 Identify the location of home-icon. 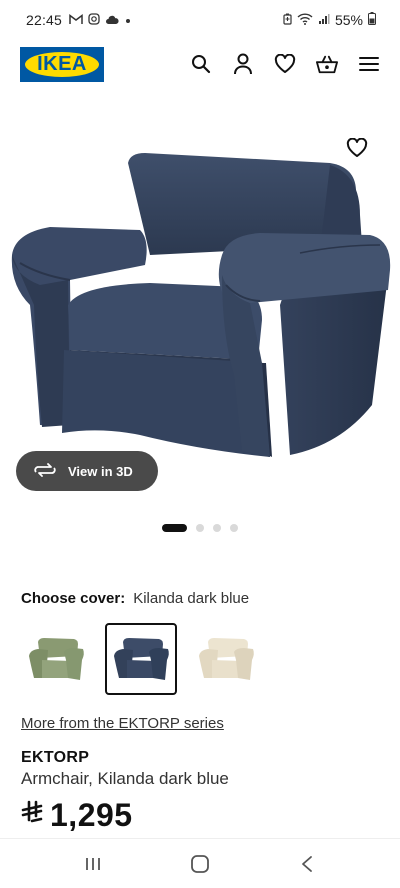
(200, 864).